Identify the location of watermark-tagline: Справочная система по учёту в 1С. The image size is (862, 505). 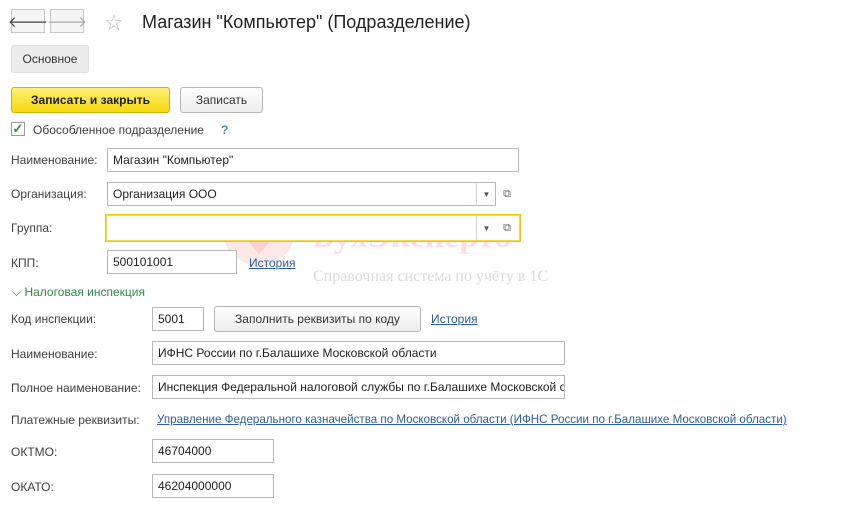
(431, 276).